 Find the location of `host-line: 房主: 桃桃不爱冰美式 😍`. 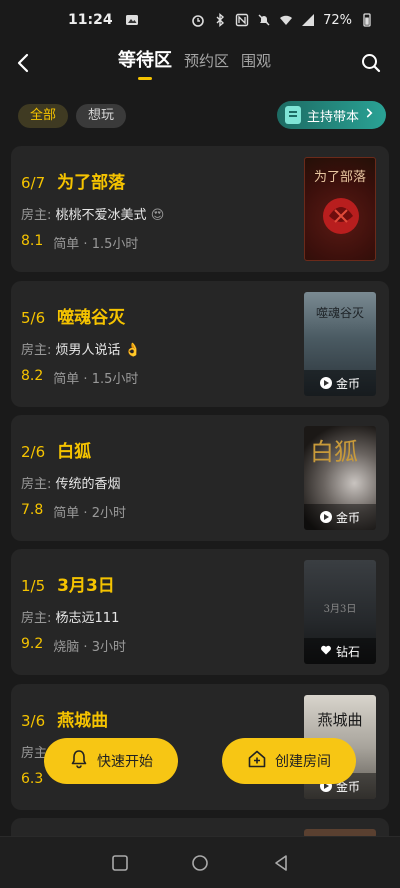

host-line: 房主: 桃桃不爱冰美式 😍 is located at coordinates (92, 213).